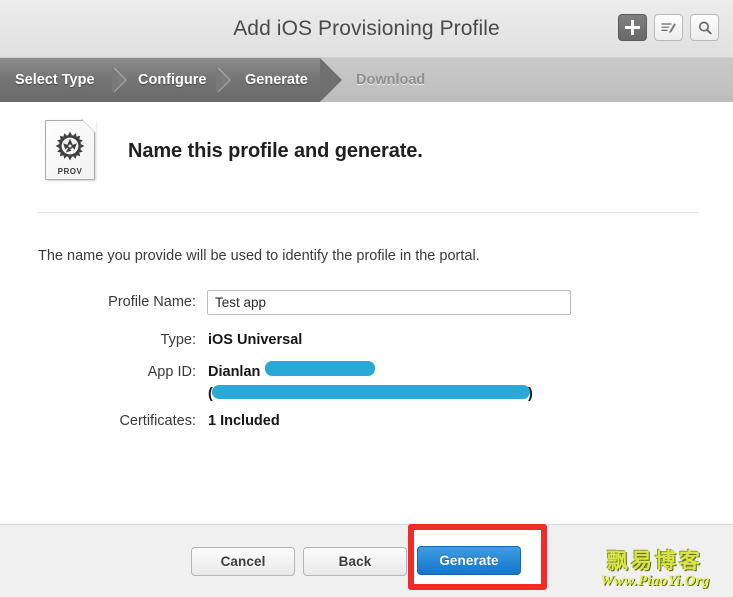  I want to click on search-icon, so click(705, 27).